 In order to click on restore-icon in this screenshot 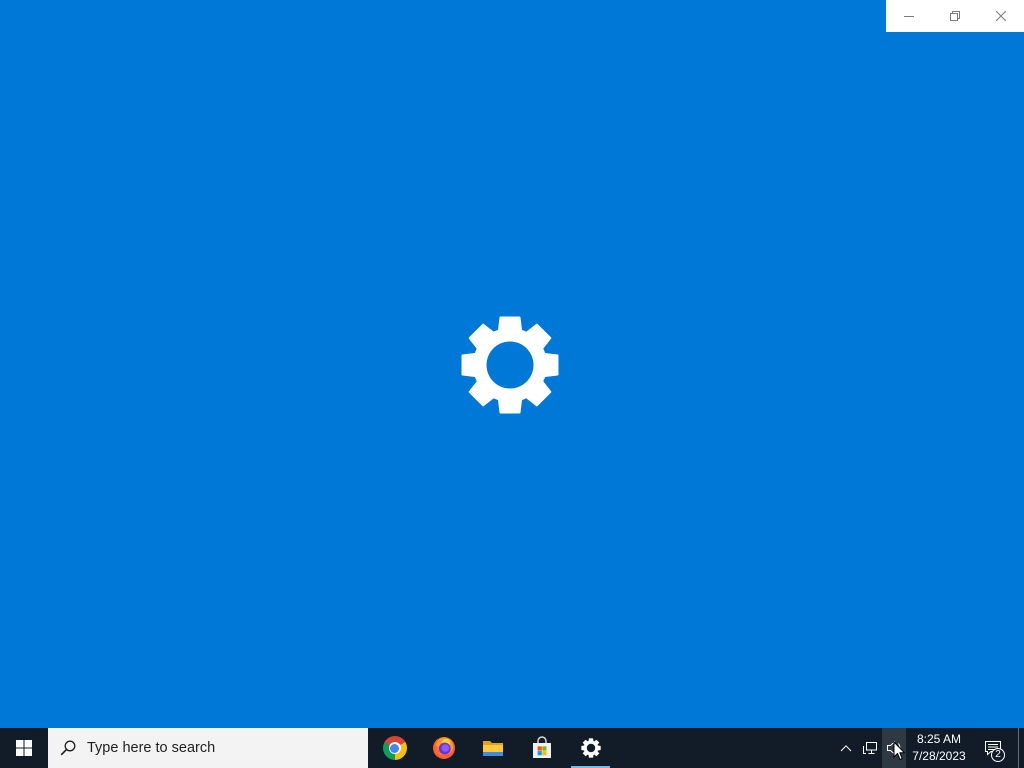, I will do `click(955, 16)`.